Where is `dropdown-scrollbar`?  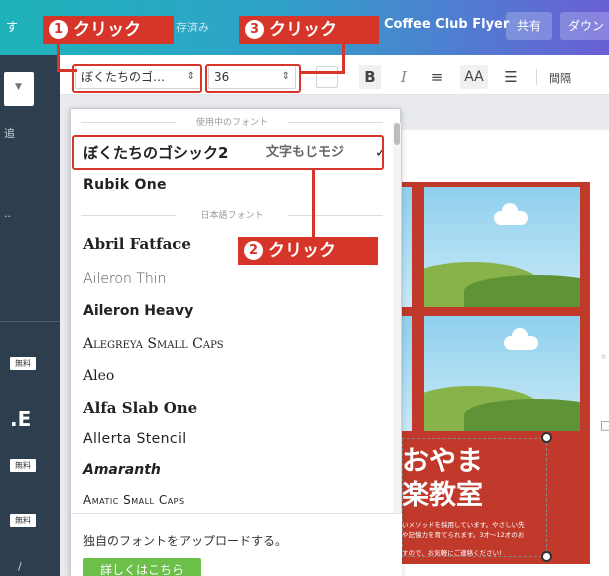 dropdown-scrollbar is located at coordinates (397, 318).